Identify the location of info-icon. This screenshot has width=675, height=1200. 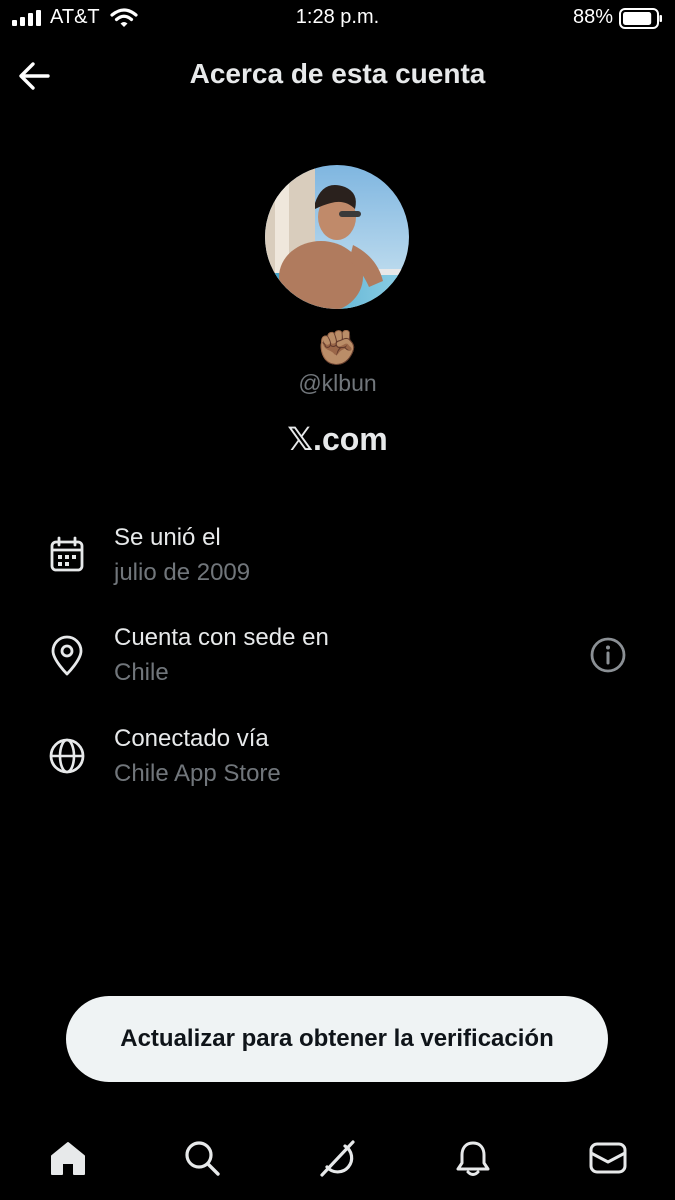
(608, 655).